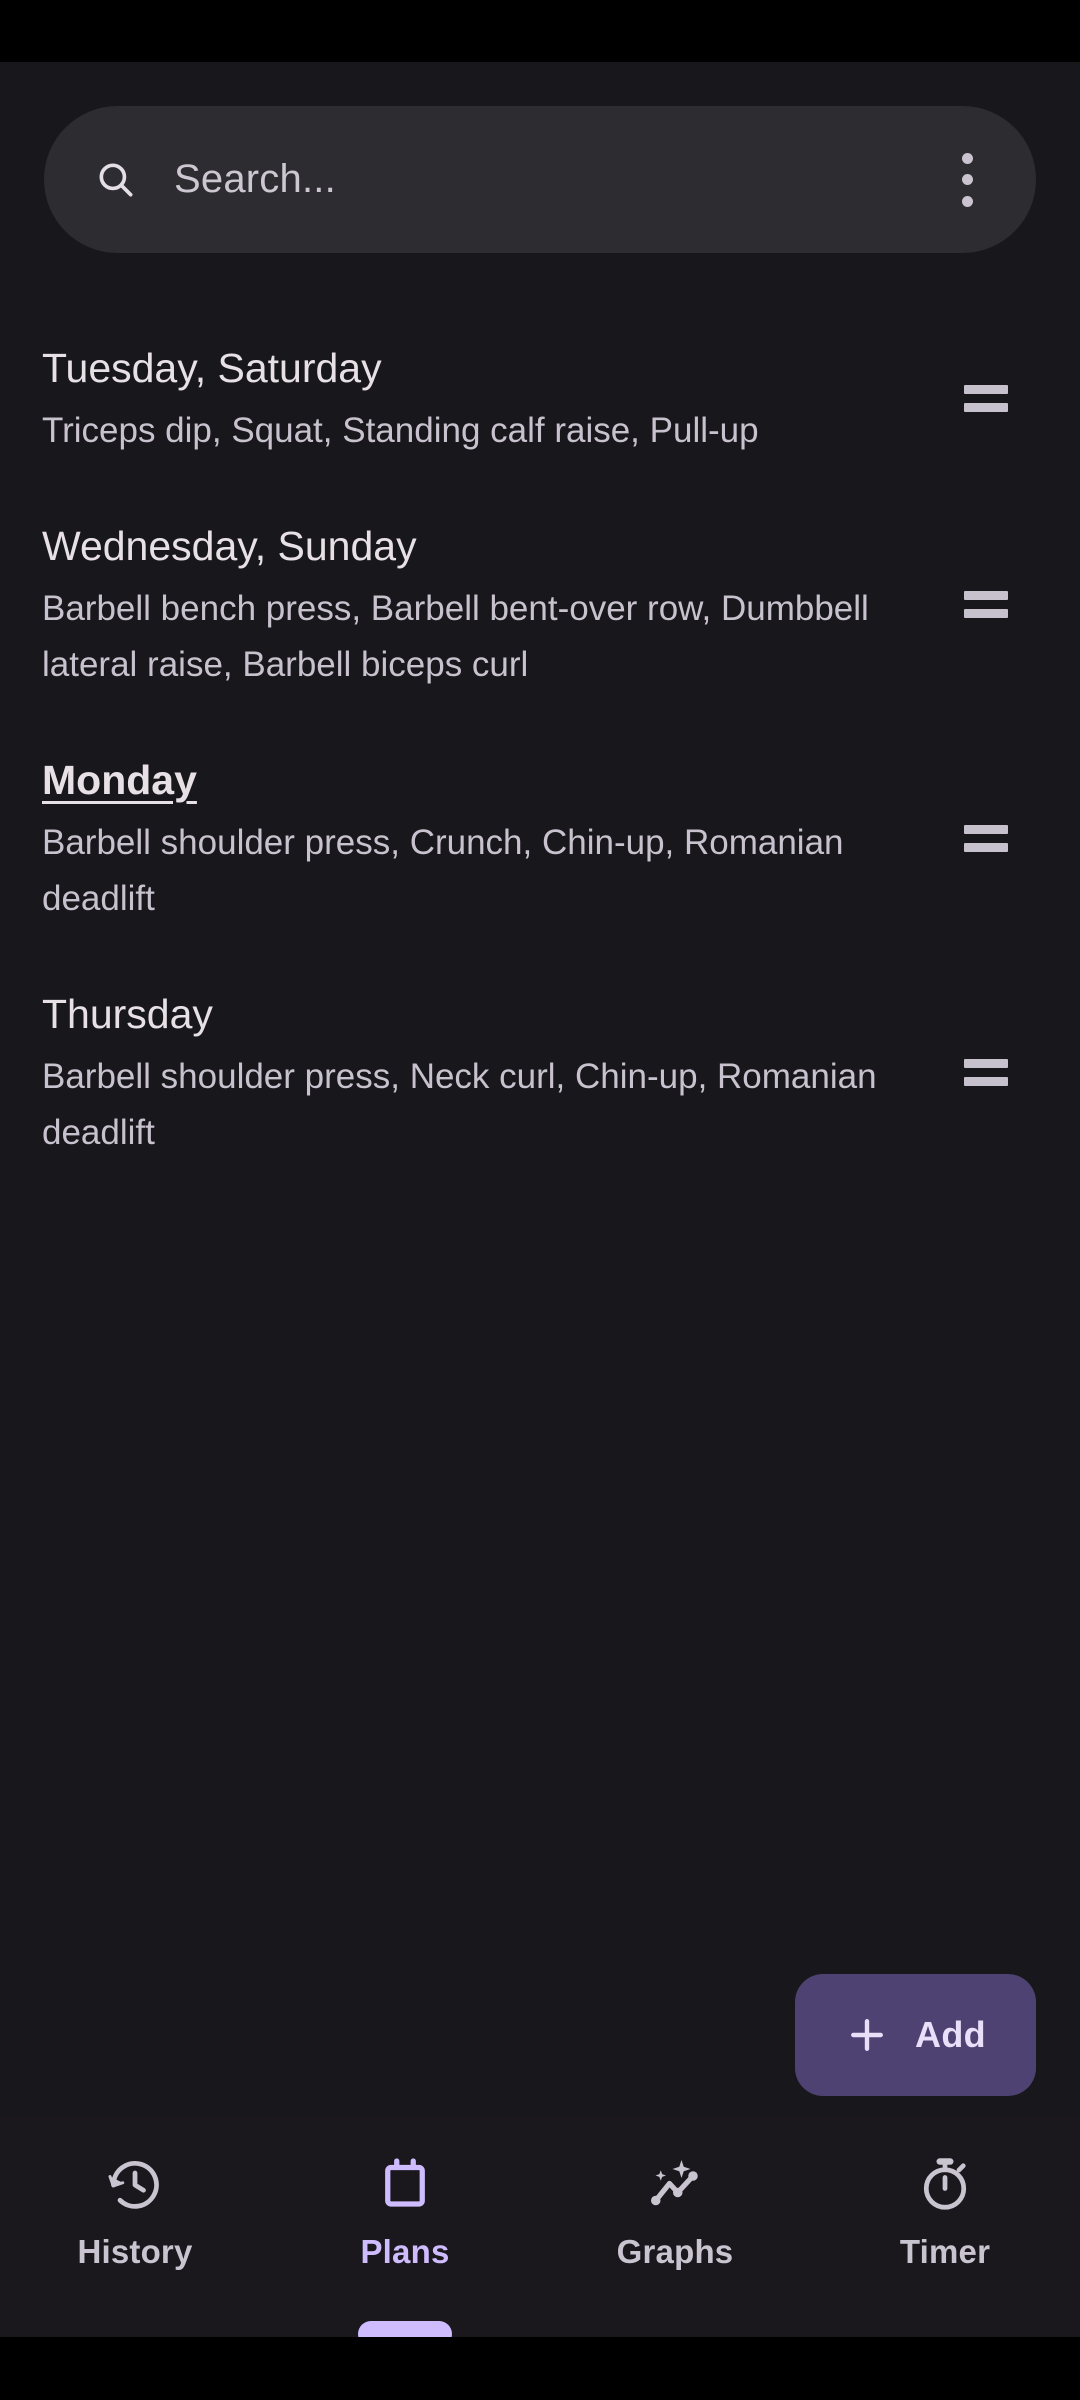 The width and height of the screenshot is (1080, 2400). Describe the element at coordinates (675, 2227) in the screenshot. I see `nav-tab-graphs: Graphs` at that location.